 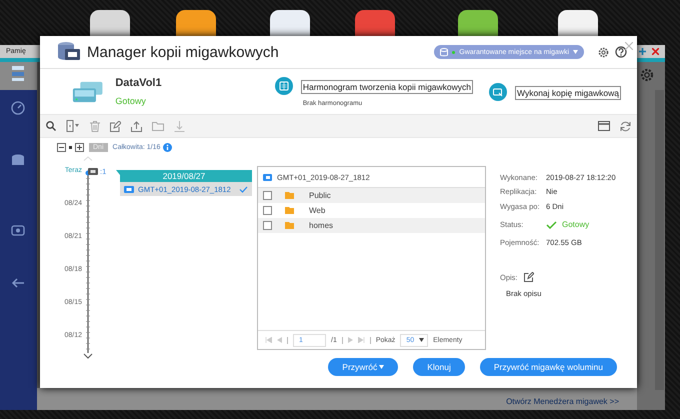 I want to click on trash-icon, so click(x=95, y=126).